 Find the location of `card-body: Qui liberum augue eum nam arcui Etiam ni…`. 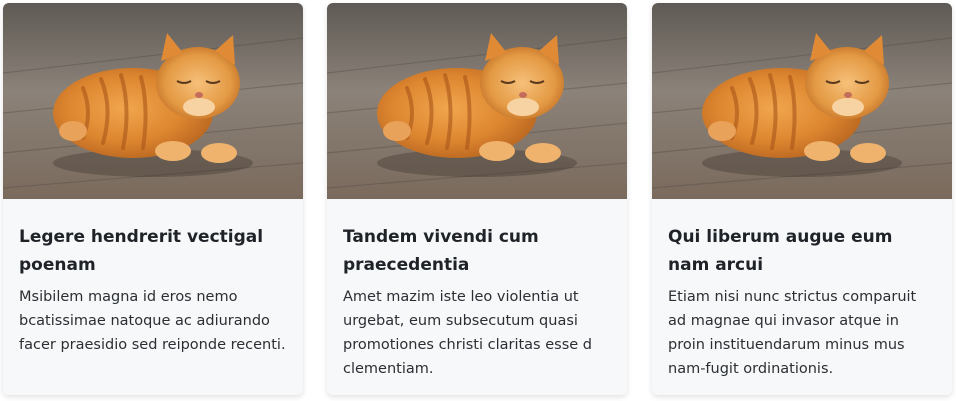

card-body: Qui liberum augue eum nam arcui Etiam ni… is located at coordinates (802, 290).